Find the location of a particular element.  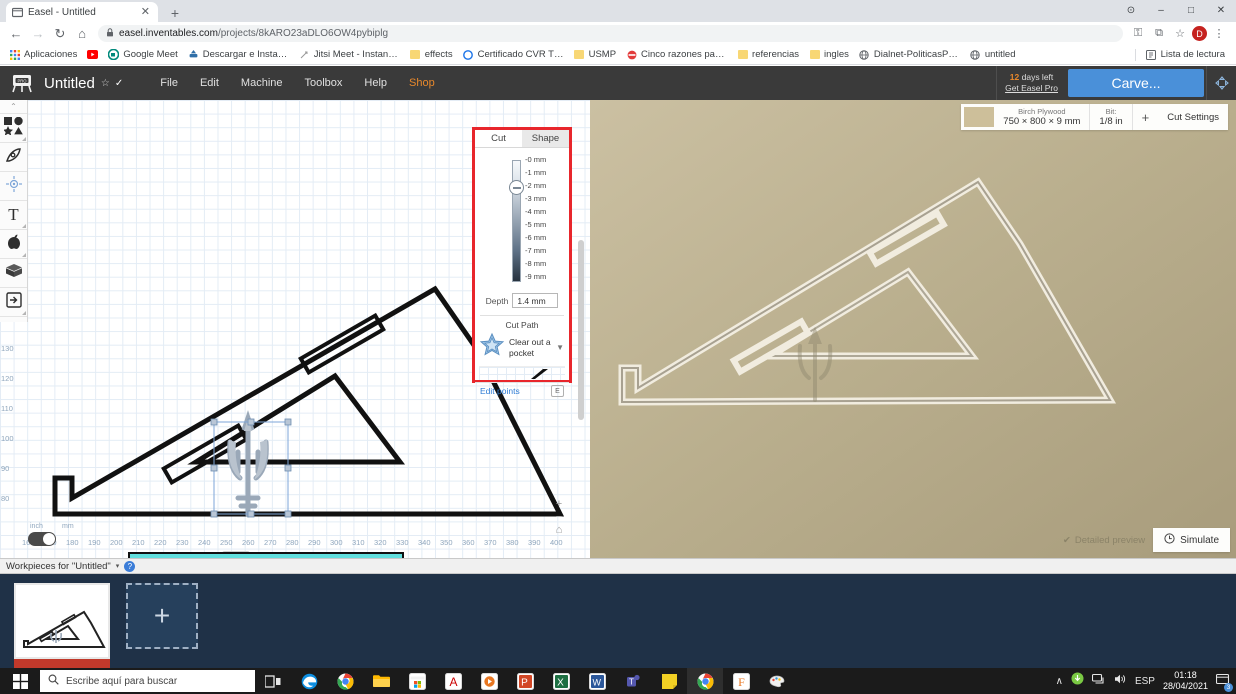

chevron-down-icon: ▼ is located at coordinates (560, 347).